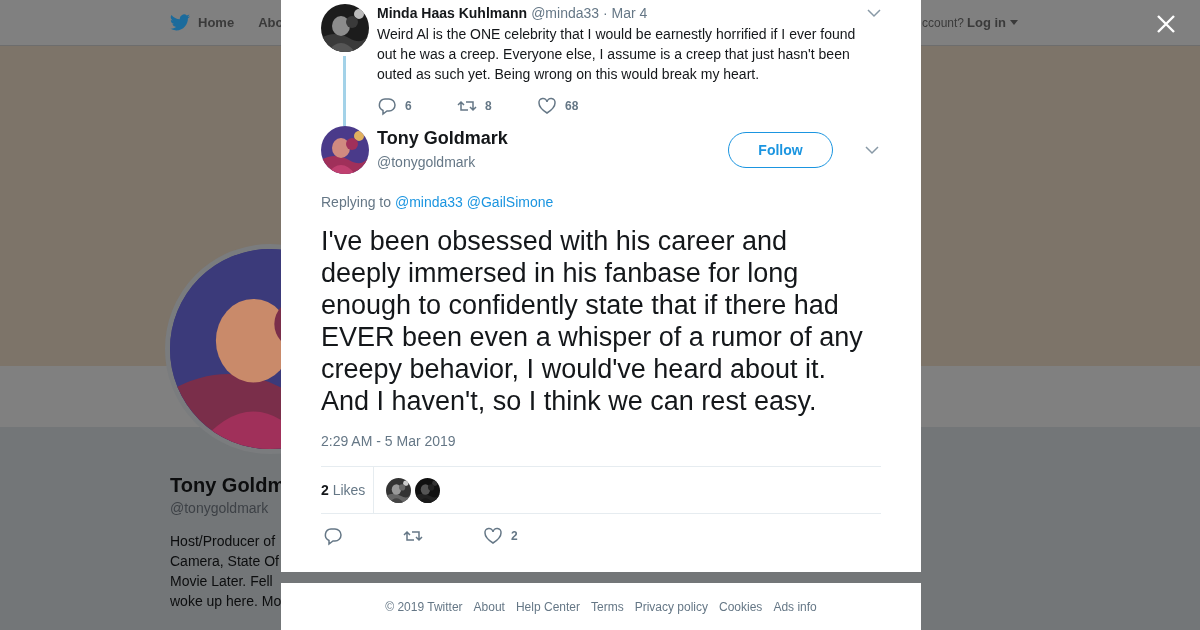 This screenshot has width=1200, height=630. Describe the element at coordinates (514, 536) in the screenshot. I see `action-count: 2` at that location.